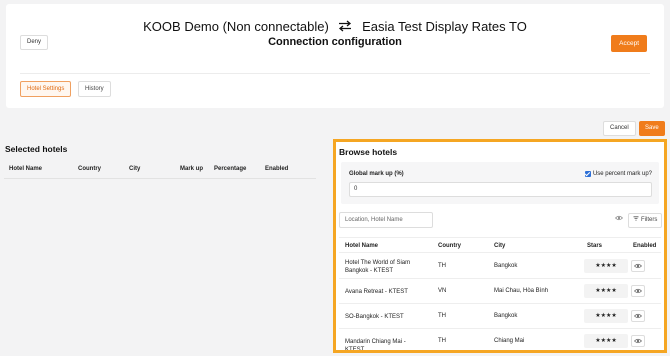  I want to click on global-markup-input: 0, so click(500, 189).